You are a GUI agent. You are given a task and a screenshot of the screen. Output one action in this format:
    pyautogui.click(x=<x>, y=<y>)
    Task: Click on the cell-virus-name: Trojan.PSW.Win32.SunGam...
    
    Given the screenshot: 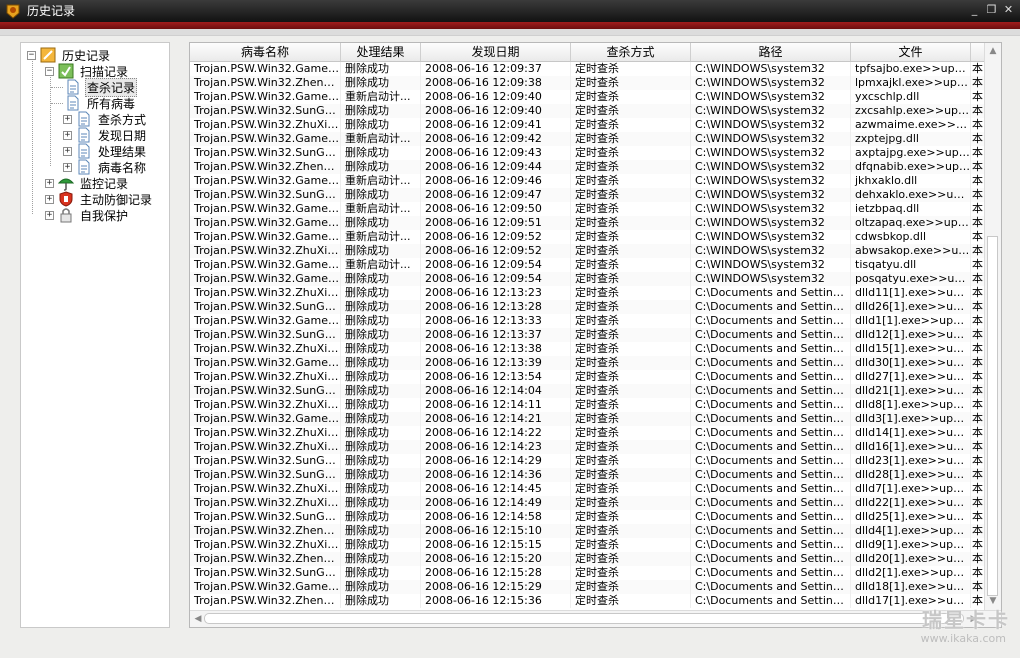 What is the action you would take?
    pyautogui.click(x=265, y=111)
    